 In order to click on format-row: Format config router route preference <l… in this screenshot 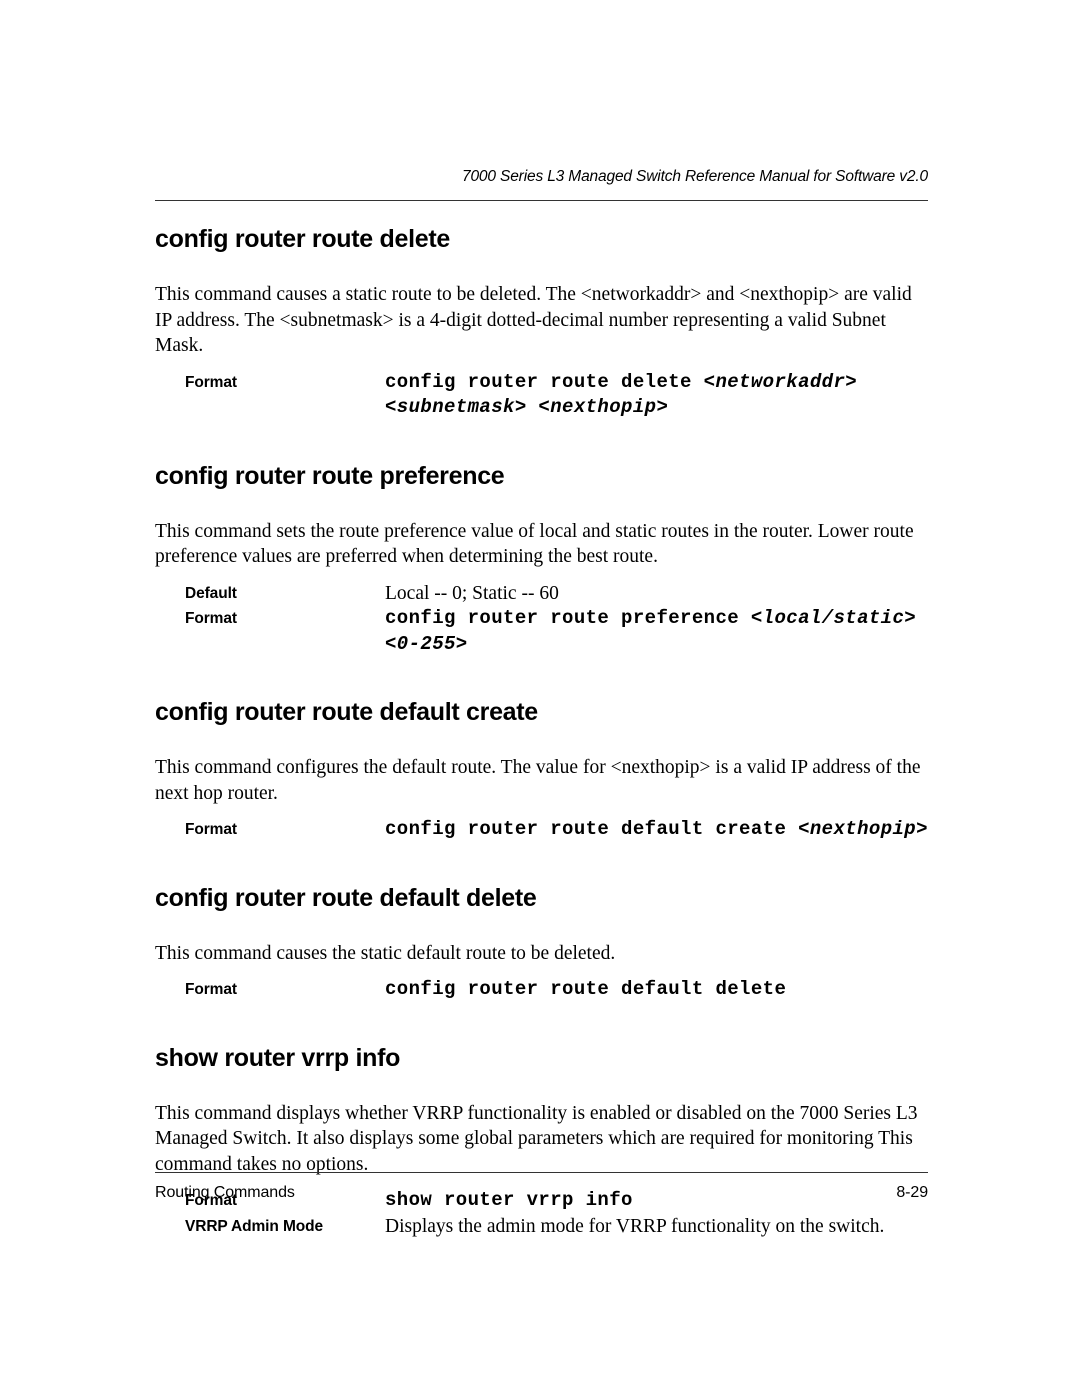, I will do `click(541, 631)`.